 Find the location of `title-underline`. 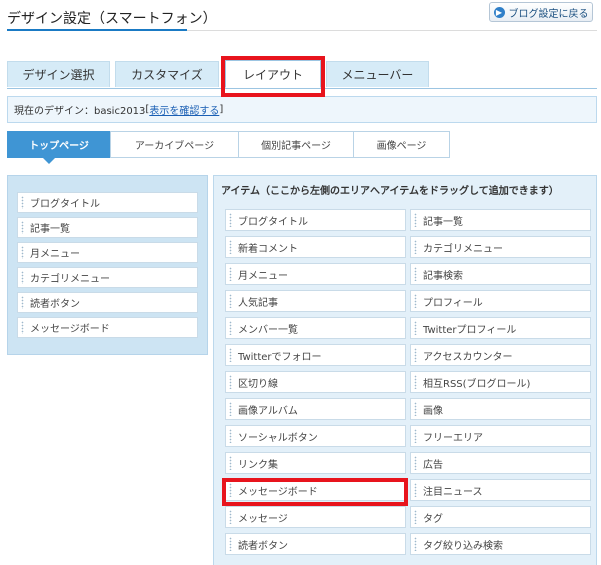

title-underline is located at coordinates (97, 30).